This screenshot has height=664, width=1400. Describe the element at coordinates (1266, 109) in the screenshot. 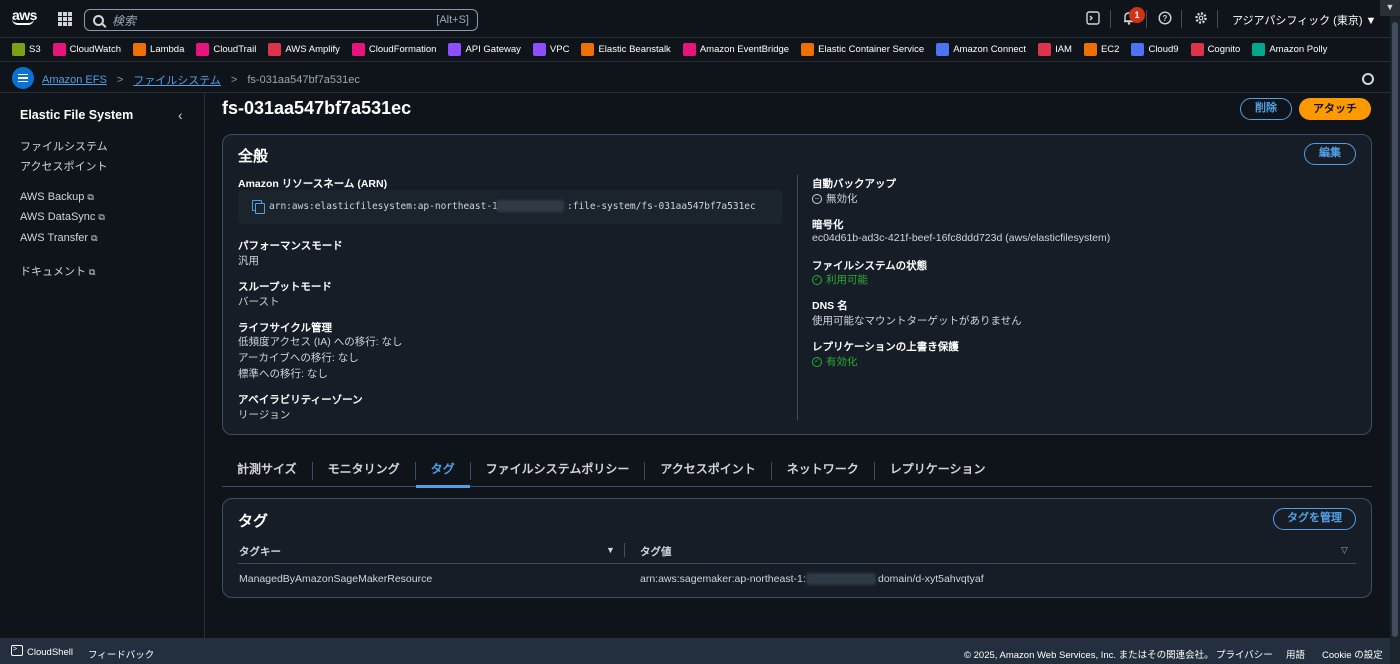

I see `delete-button: 削除` at that location.